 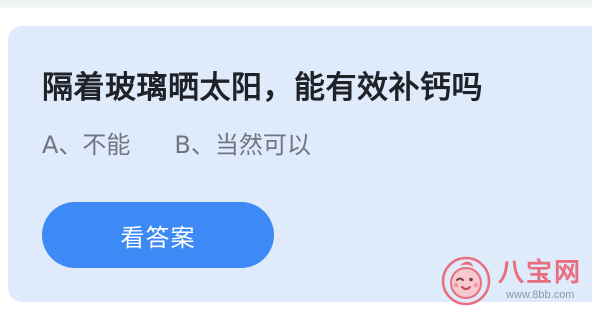 What do you see at coordinates (242, 145) in the screenshot?
I see `option-b: B、当然可以` at bounding box center [242, 145].